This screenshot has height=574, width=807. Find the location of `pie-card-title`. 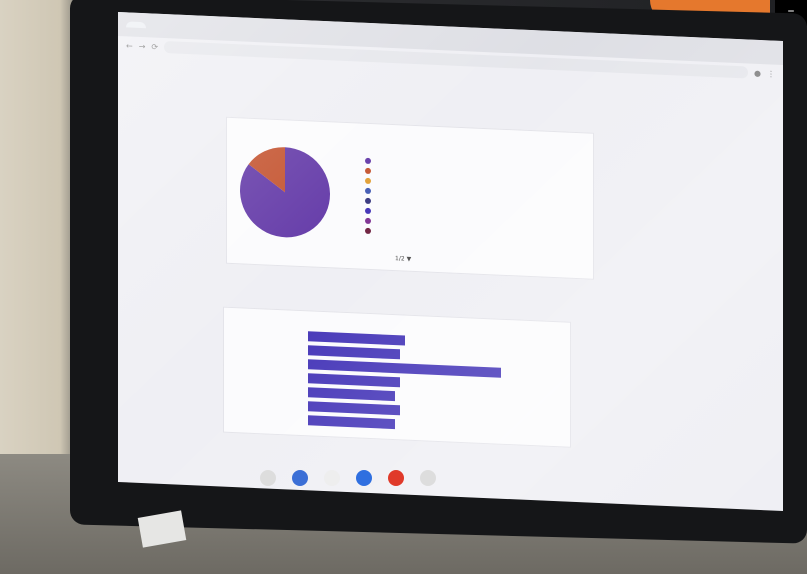

pie-card-title is located at coordinates (410, 133).